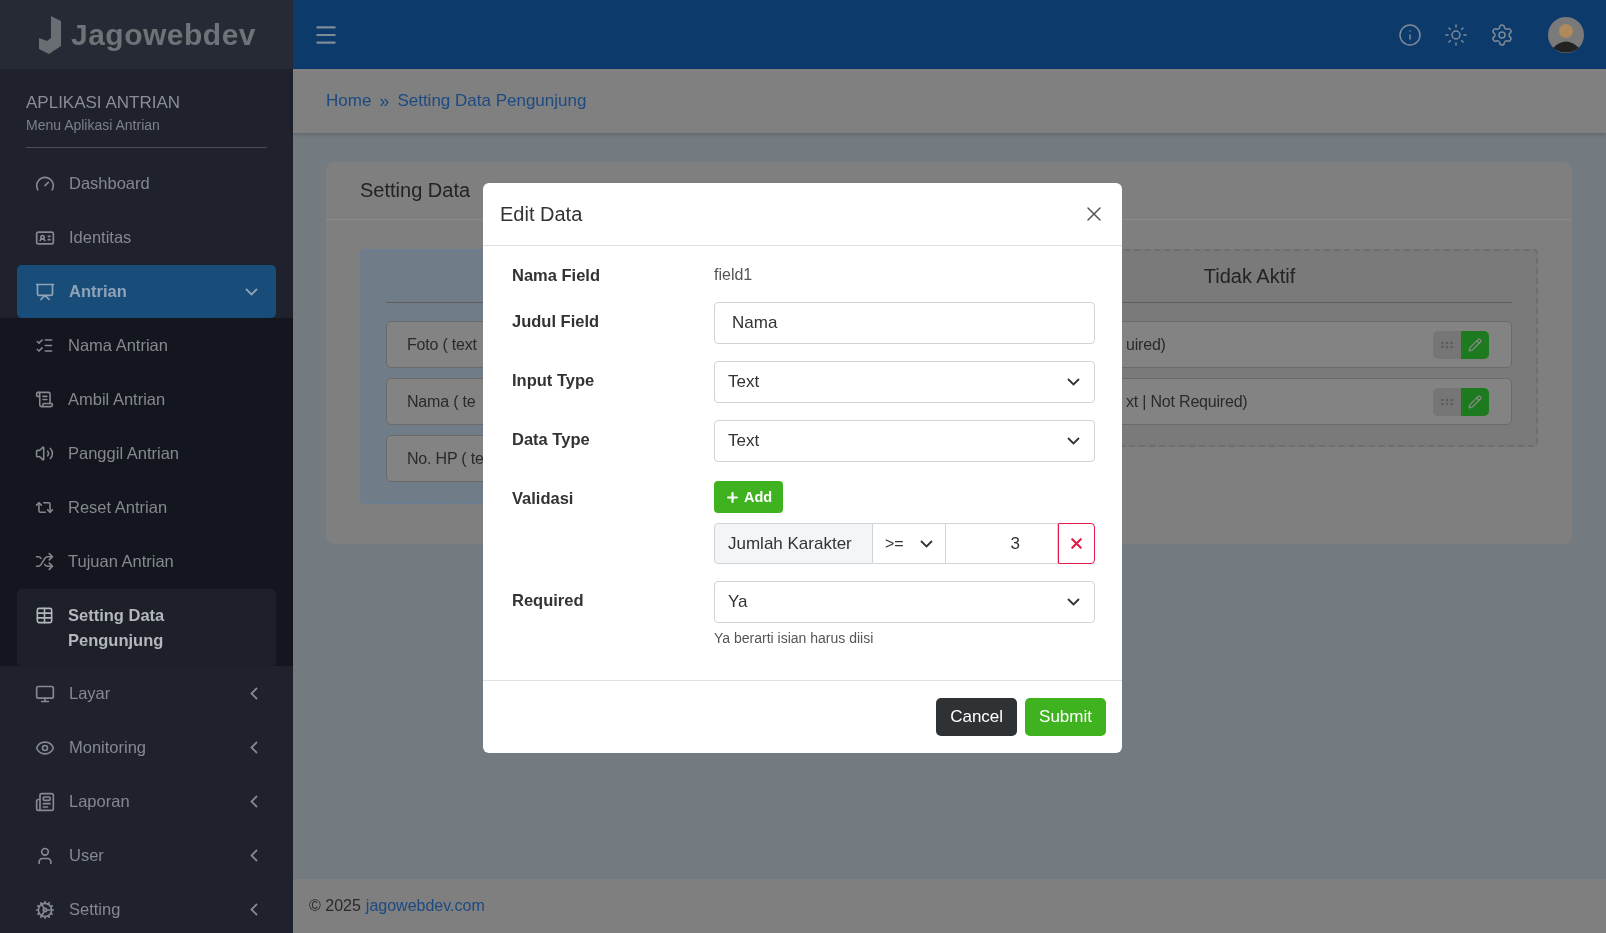 This screenshot has width=1606, height=933. I want to click on sidebar-item: Laporan, so click(146, 801).